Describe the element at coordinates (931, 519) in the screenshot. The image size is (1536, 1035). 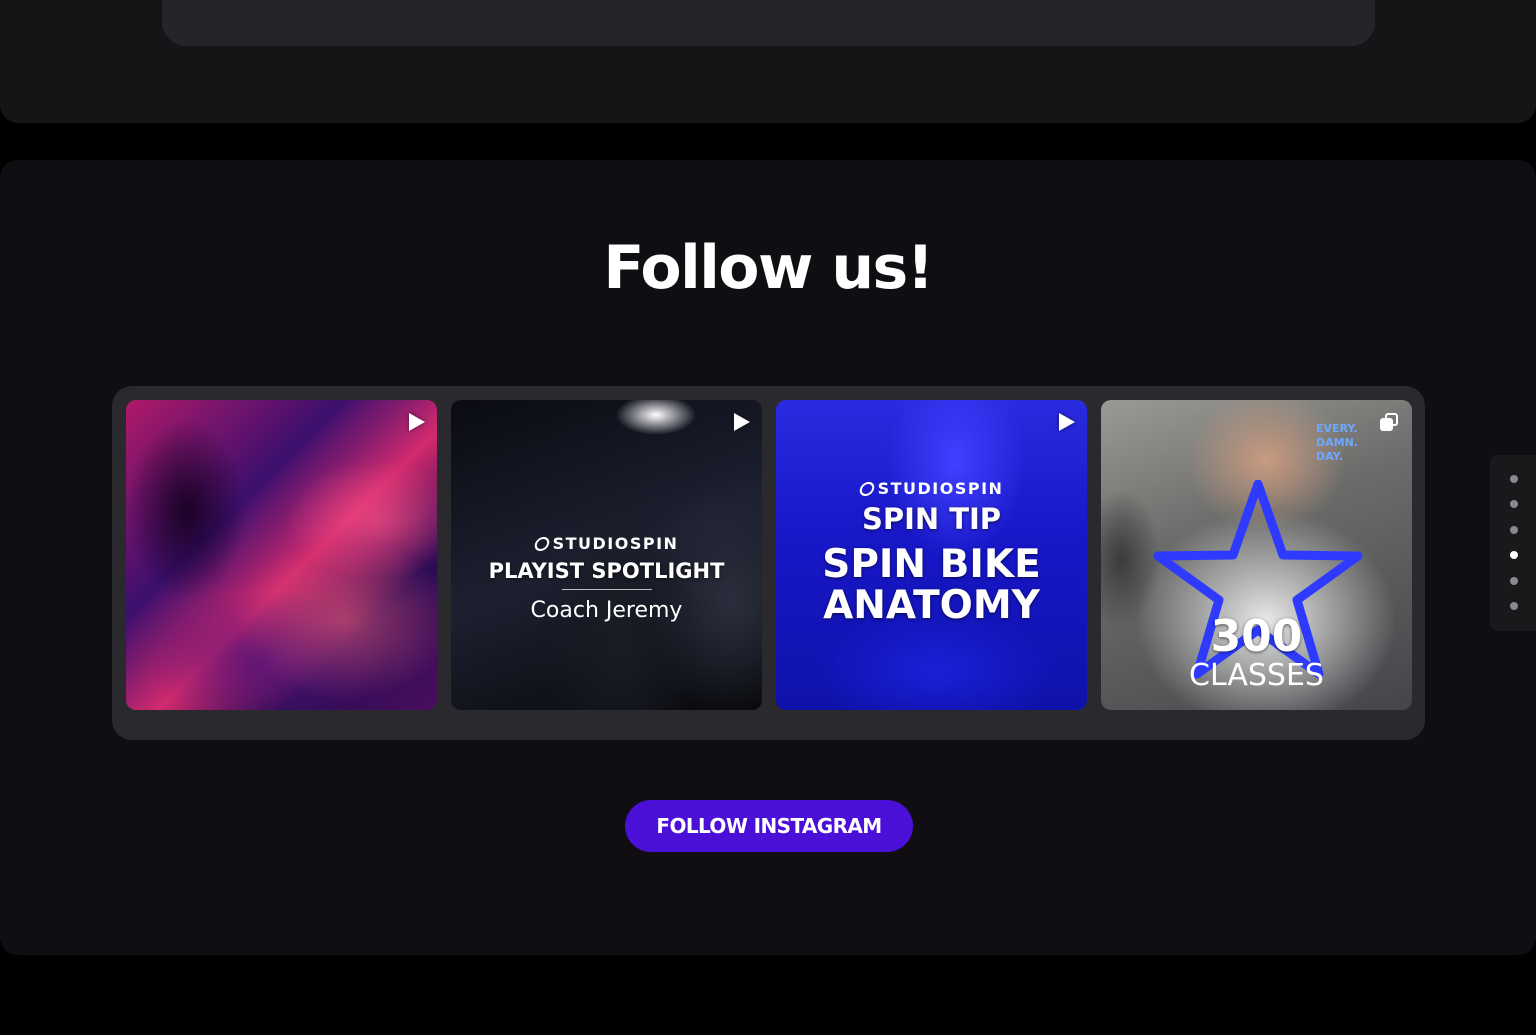
I see `post-heading: SPIN TIP` at that location.